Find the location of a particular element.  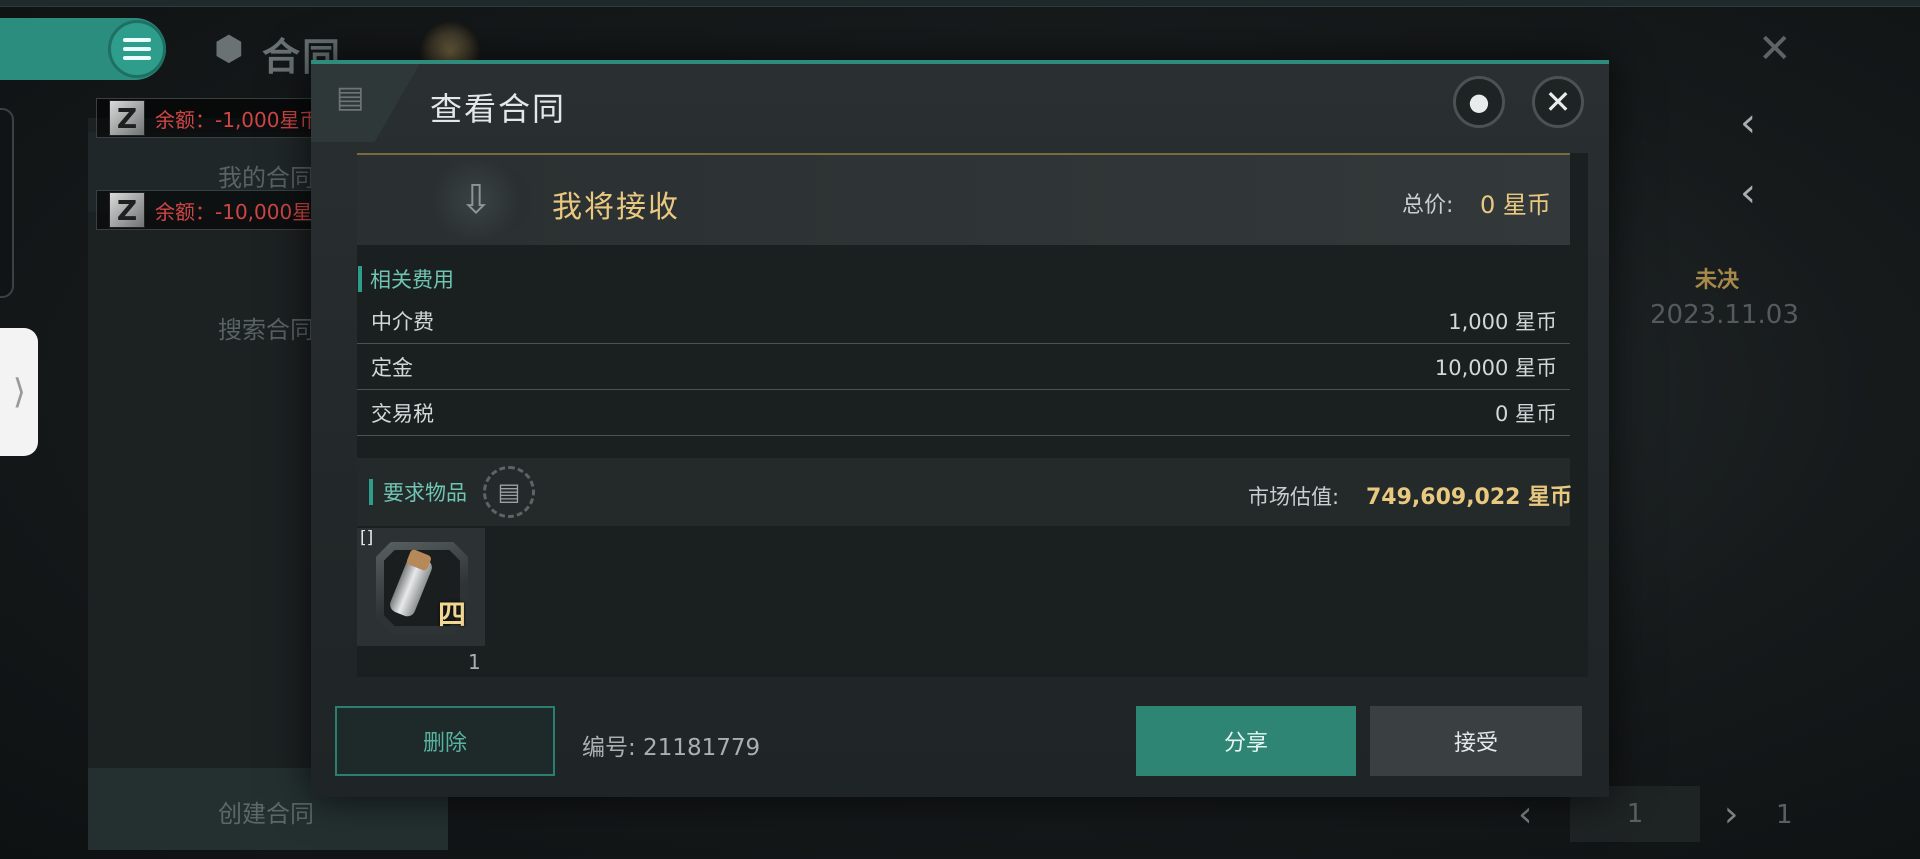

pager-prev-icon: ‹ is located at coordinates (1525, 814).